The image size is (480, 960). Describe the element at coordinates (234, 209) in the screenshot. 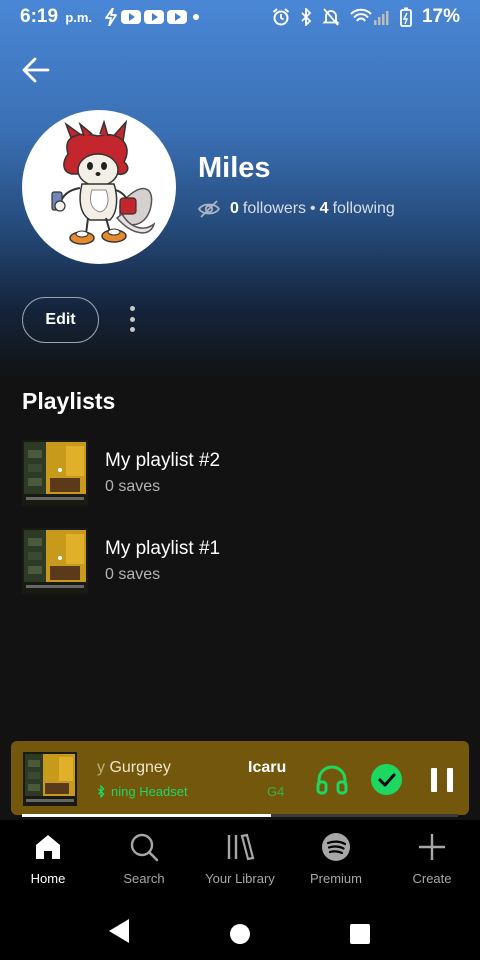

I see `followers-count: 0` at that location.